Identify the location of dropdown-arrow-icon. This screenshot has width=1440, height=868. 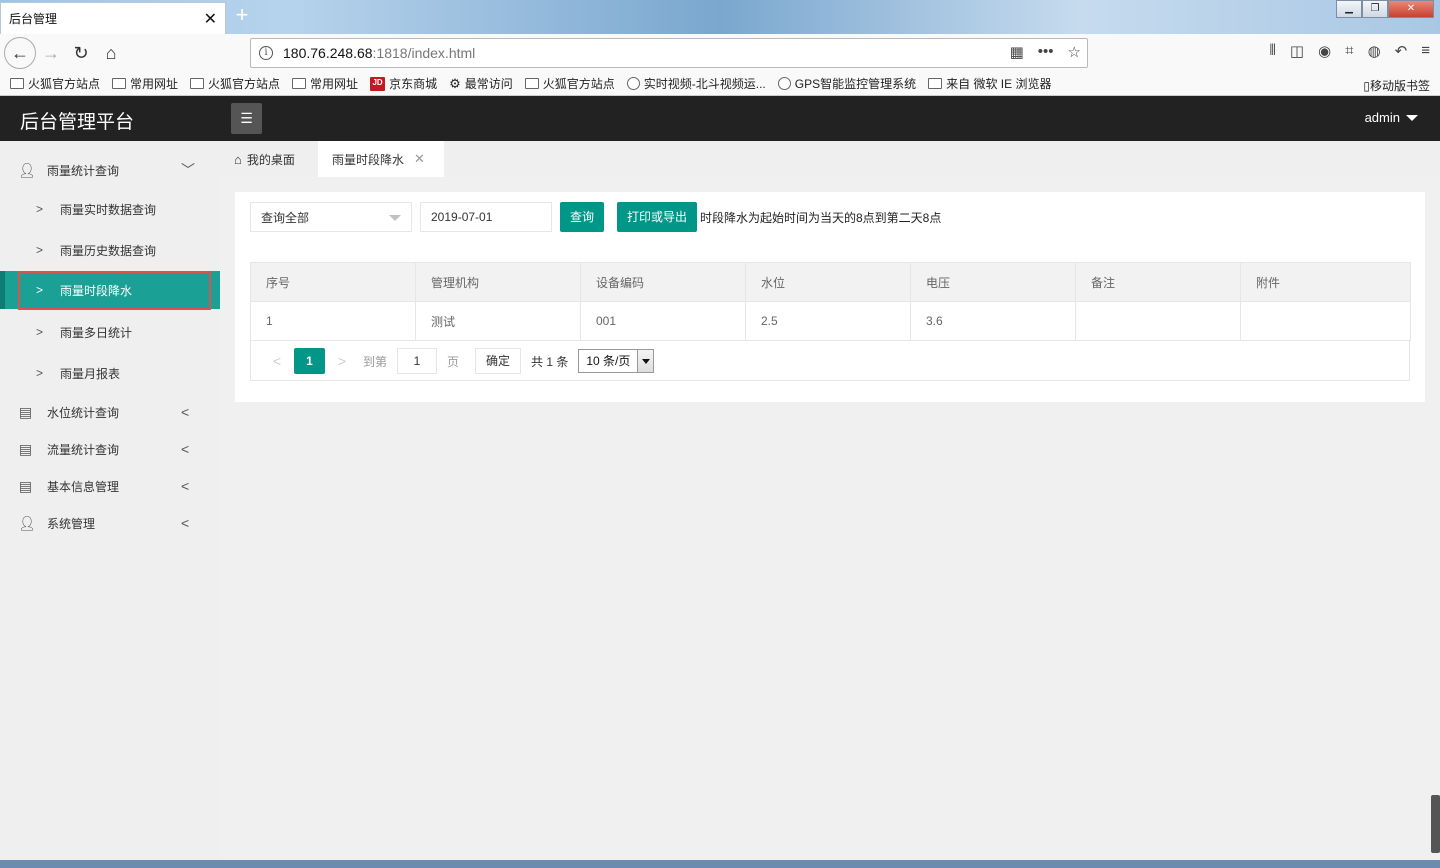
(645, 361).